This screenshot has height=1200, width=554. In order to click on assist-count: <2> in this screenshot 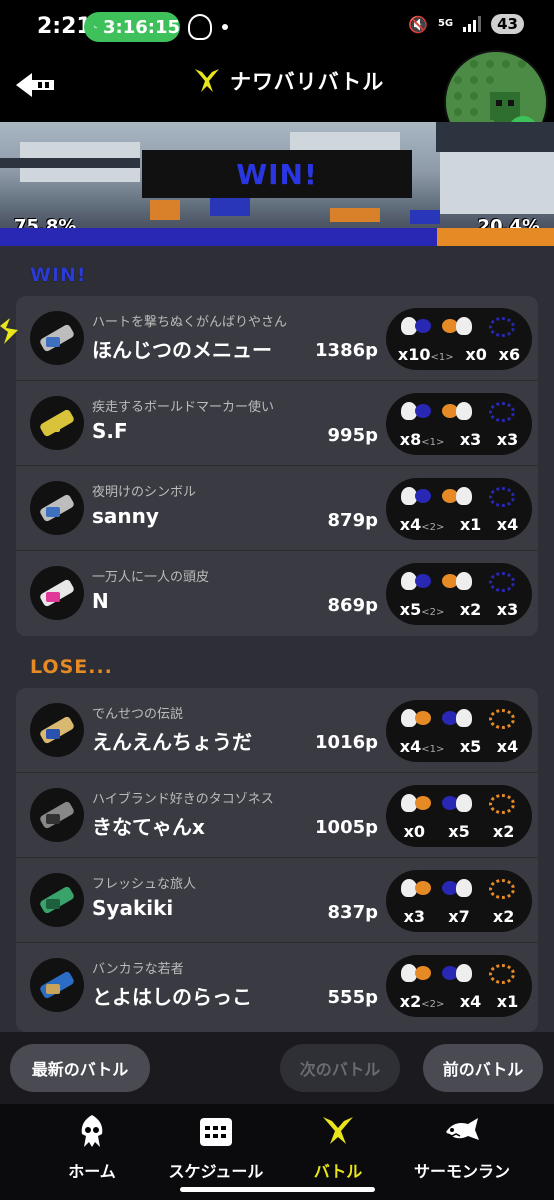, I will do `click(433, 612)`.